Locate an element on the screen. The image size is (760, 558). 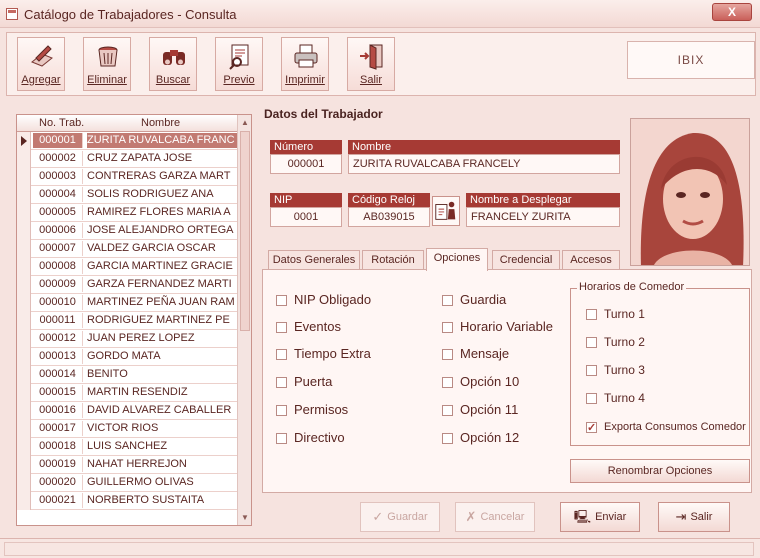
enviar-button: 🖳 Enviar is located at coordinates (600, 517).